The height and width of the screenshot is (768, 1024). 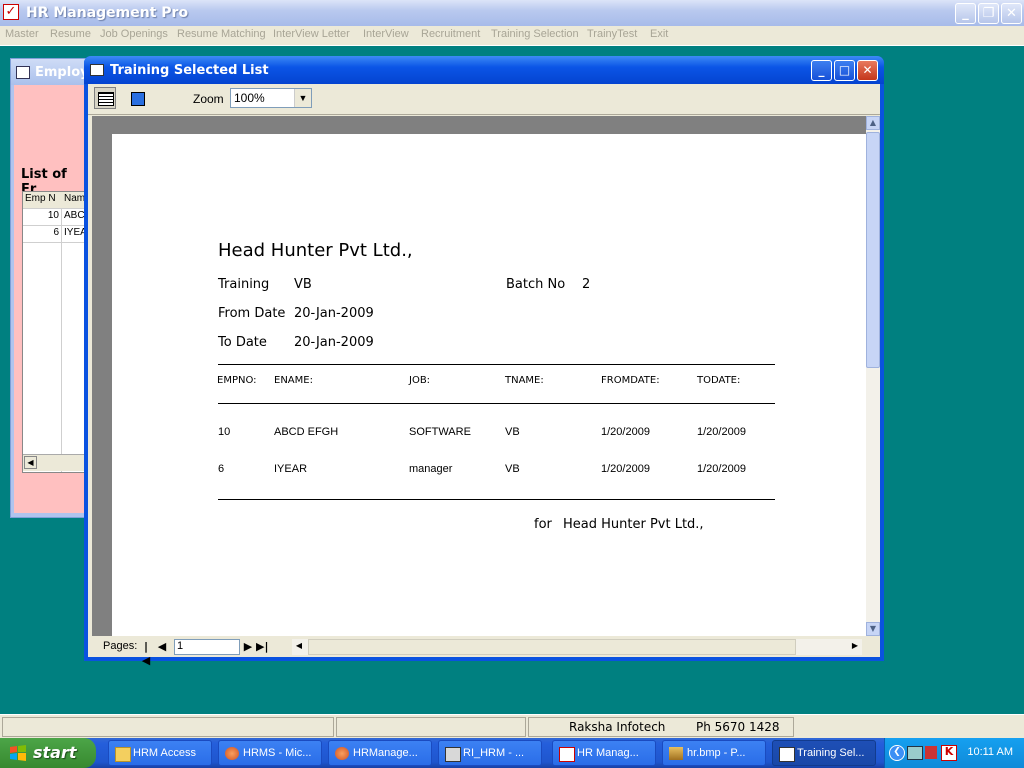 What do you see at coordinates (552, 647) in the screenshot?
I see `horizontal-scroll-thumb` at bounding box center [552, 647].